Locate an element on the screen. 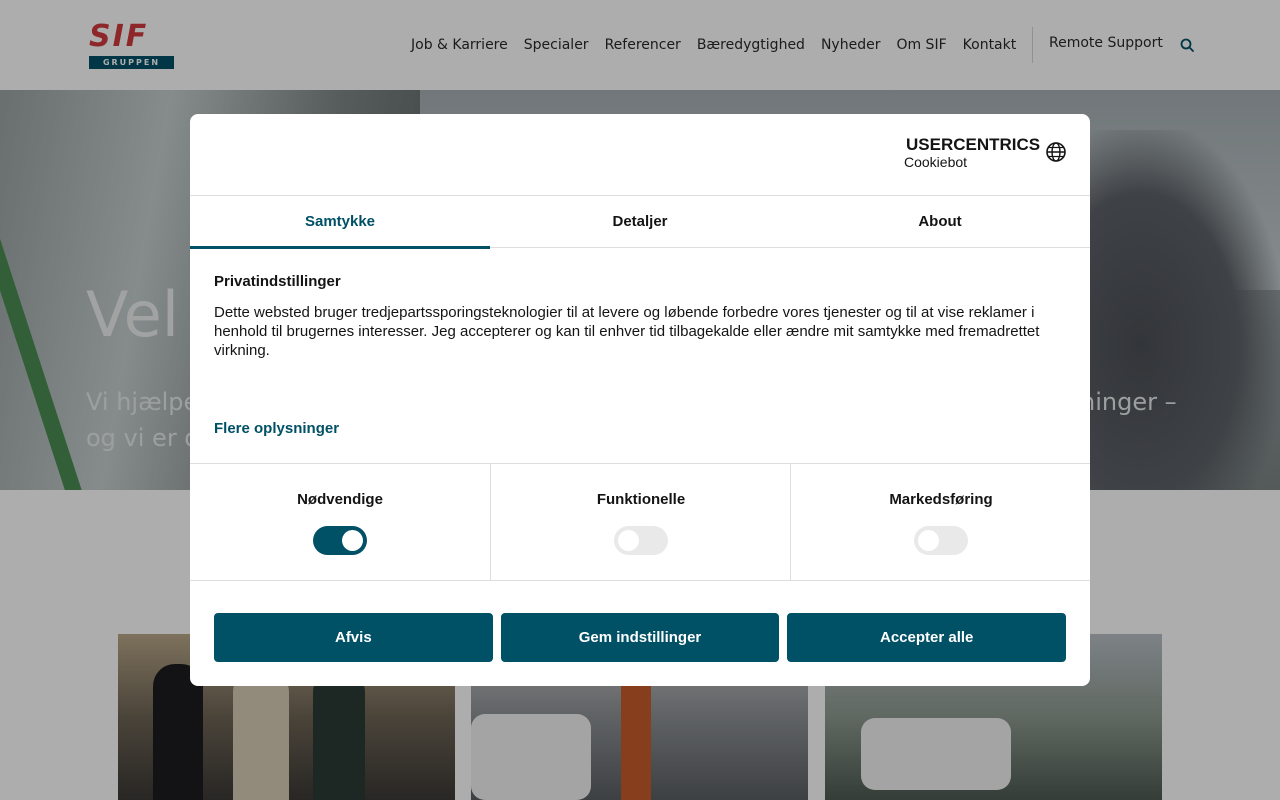 The height and width of the screenshot is (800, 1280). more-info-link: Flere oplysninger is located at coordinates (276, 428).